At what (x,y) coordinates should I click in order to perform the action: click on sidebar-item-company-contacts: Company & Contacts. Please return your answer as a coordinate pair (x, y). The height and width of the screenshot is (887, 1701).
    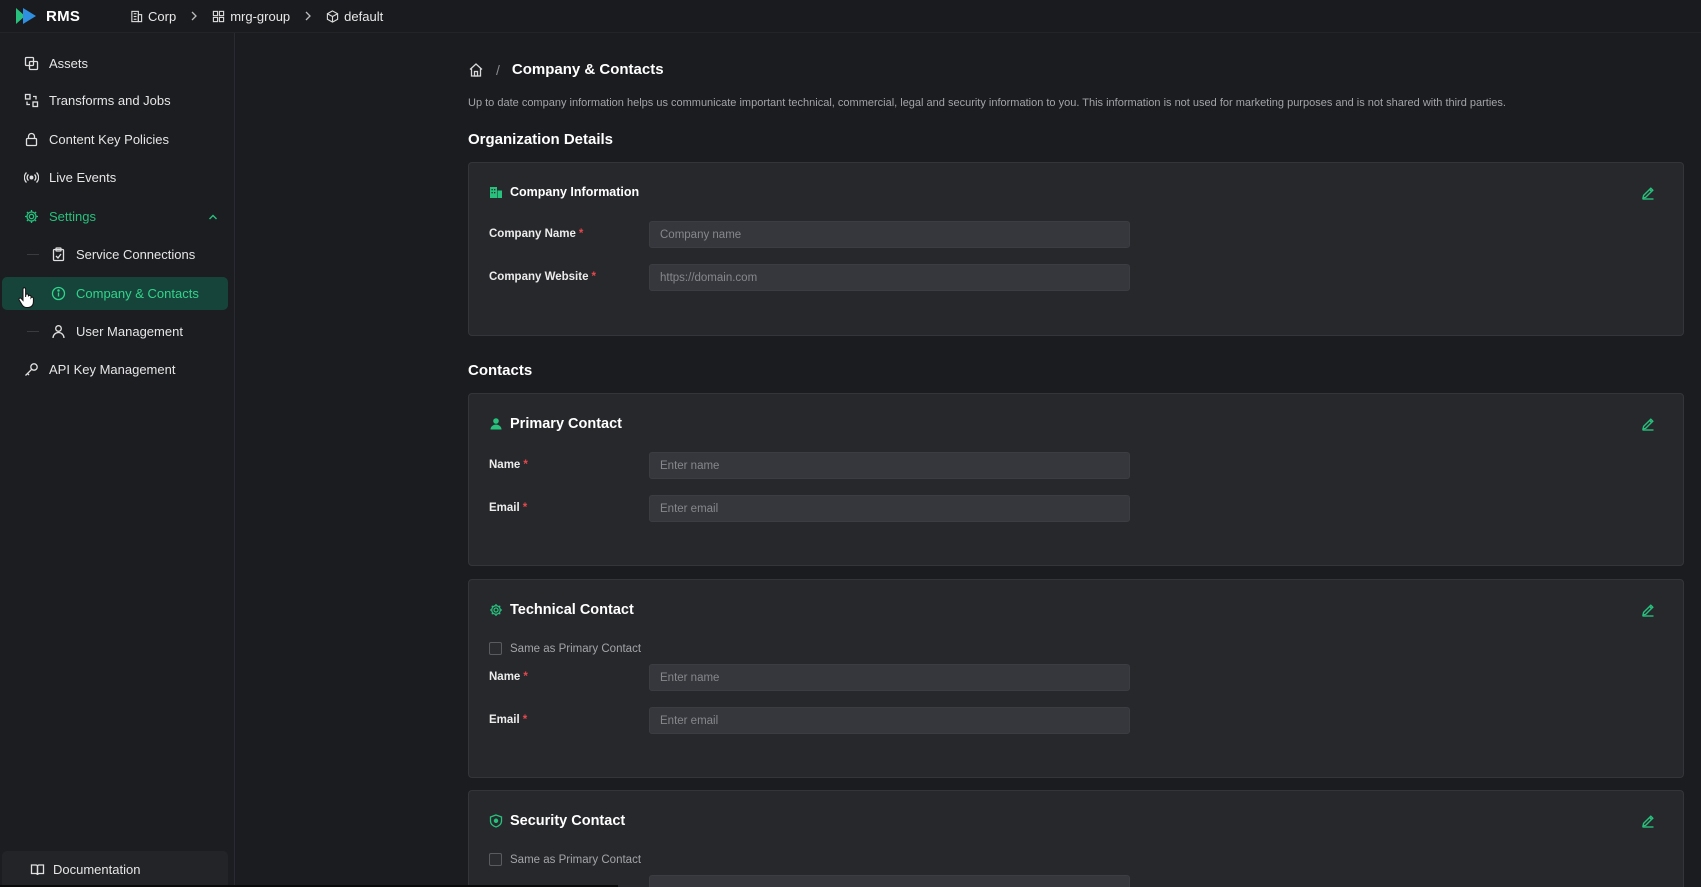
    Looking at the image, I should click on (115, 293).